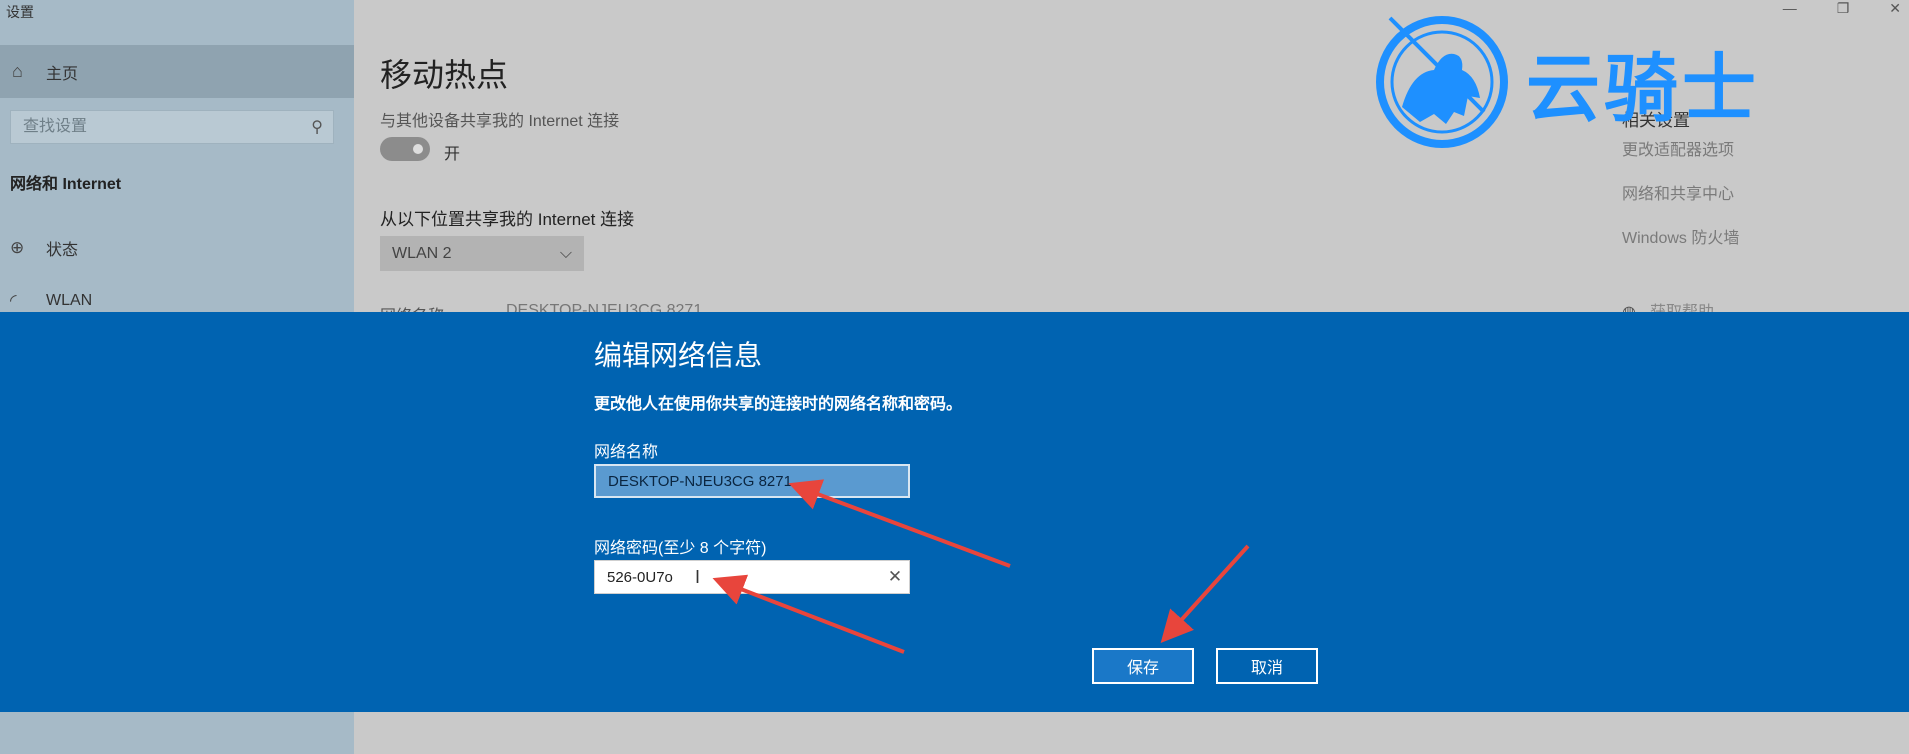 The image size is (1909, 754). Describe the element at coordinates (778, 404) in the screenshot. I see `dialog-description: 更改他人在使用你共享的连接时的网络名称和密码。` at that location.